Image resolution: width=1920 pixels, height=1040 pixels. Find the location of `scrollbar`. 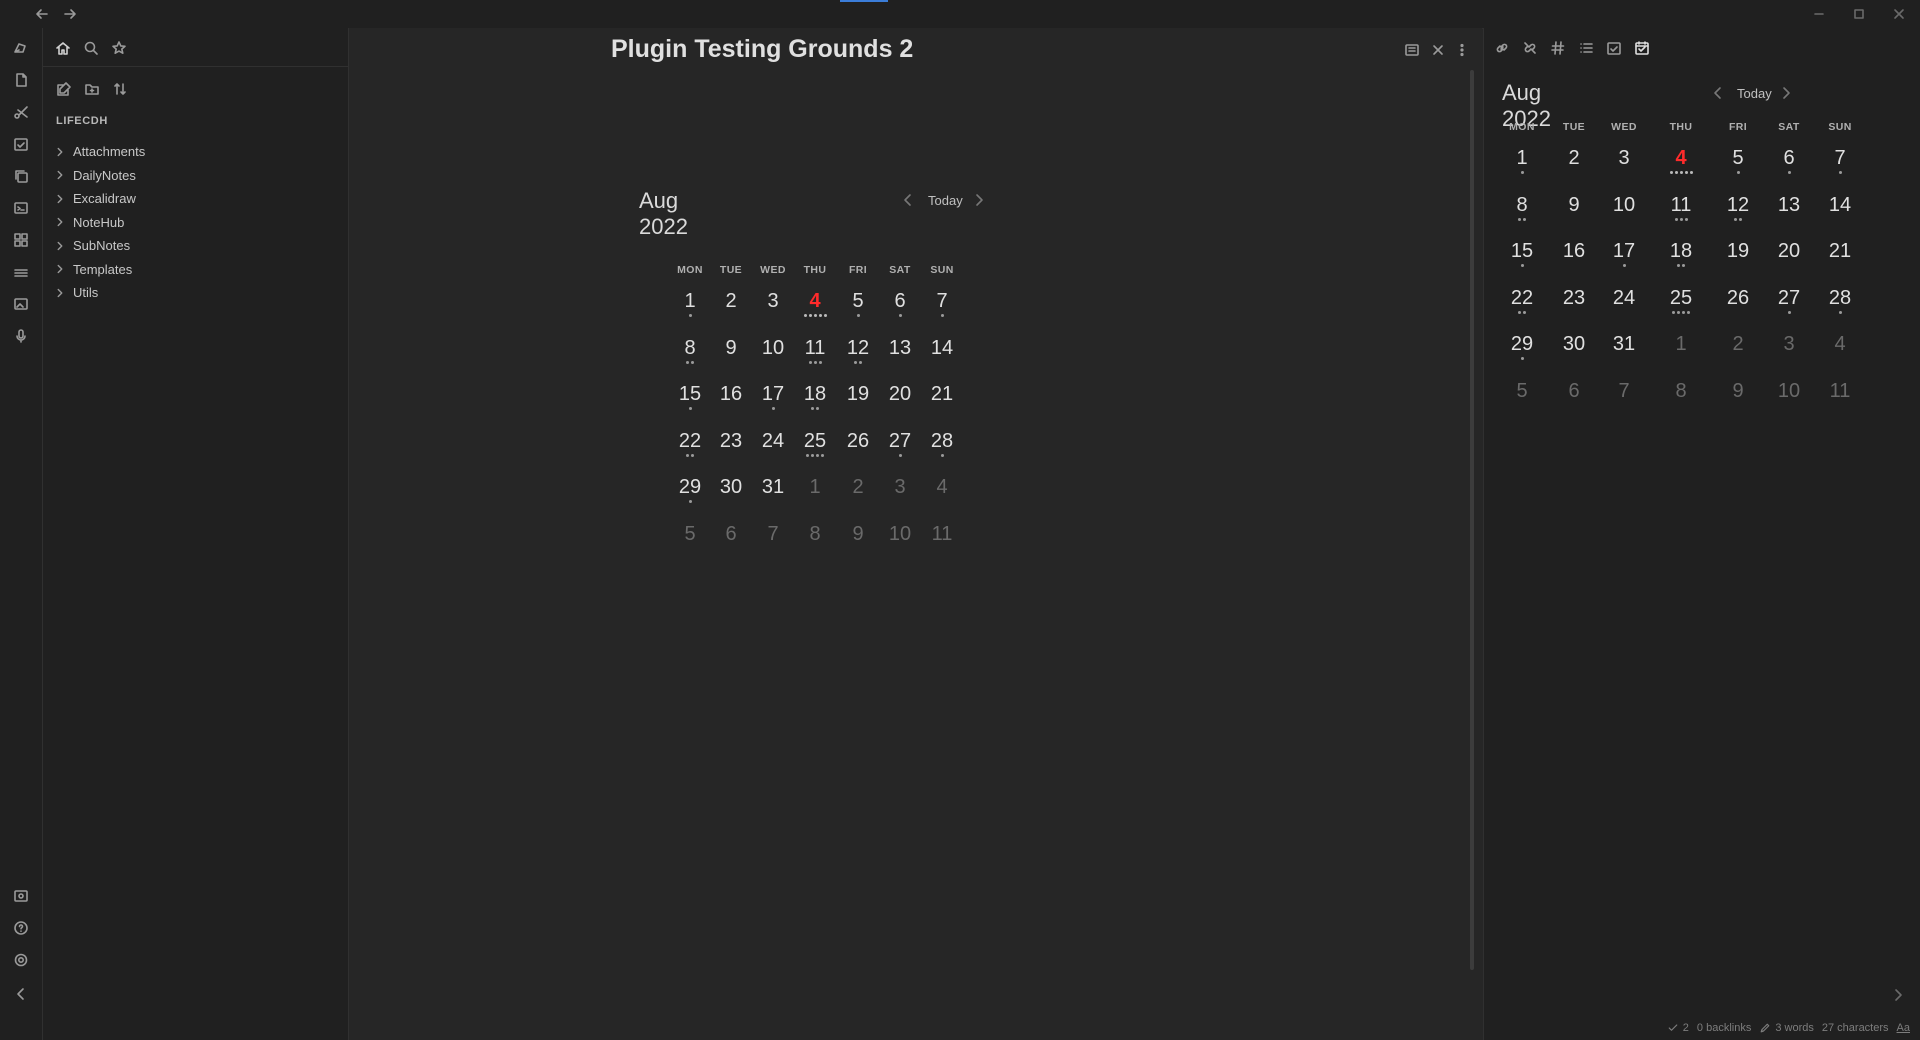

scrollbar is located at coordinates (1472, 520).